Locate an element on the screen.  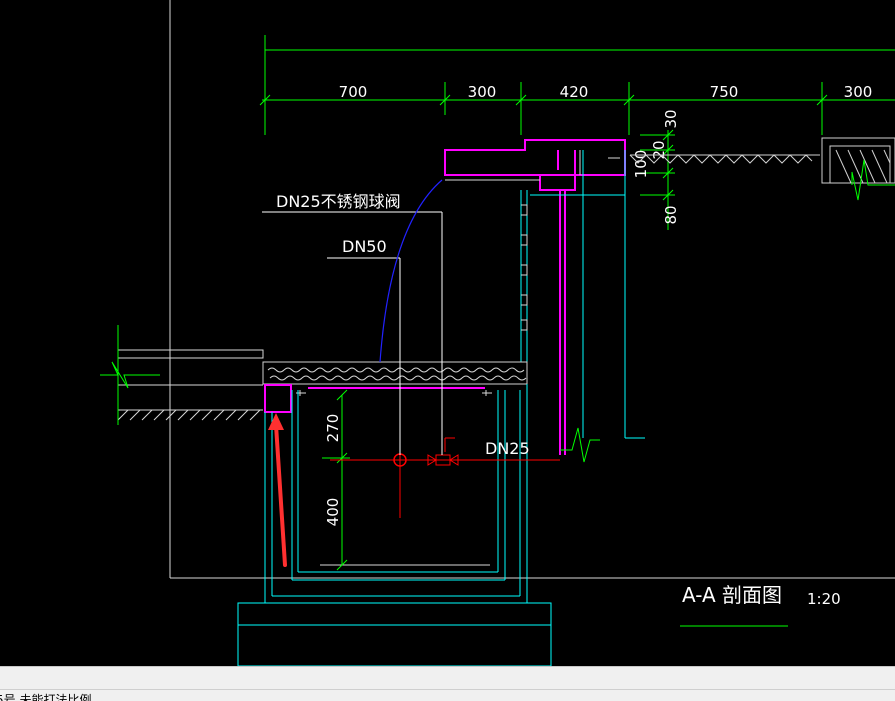
dim-300-b: 300 is located at coordinates (858, 92).